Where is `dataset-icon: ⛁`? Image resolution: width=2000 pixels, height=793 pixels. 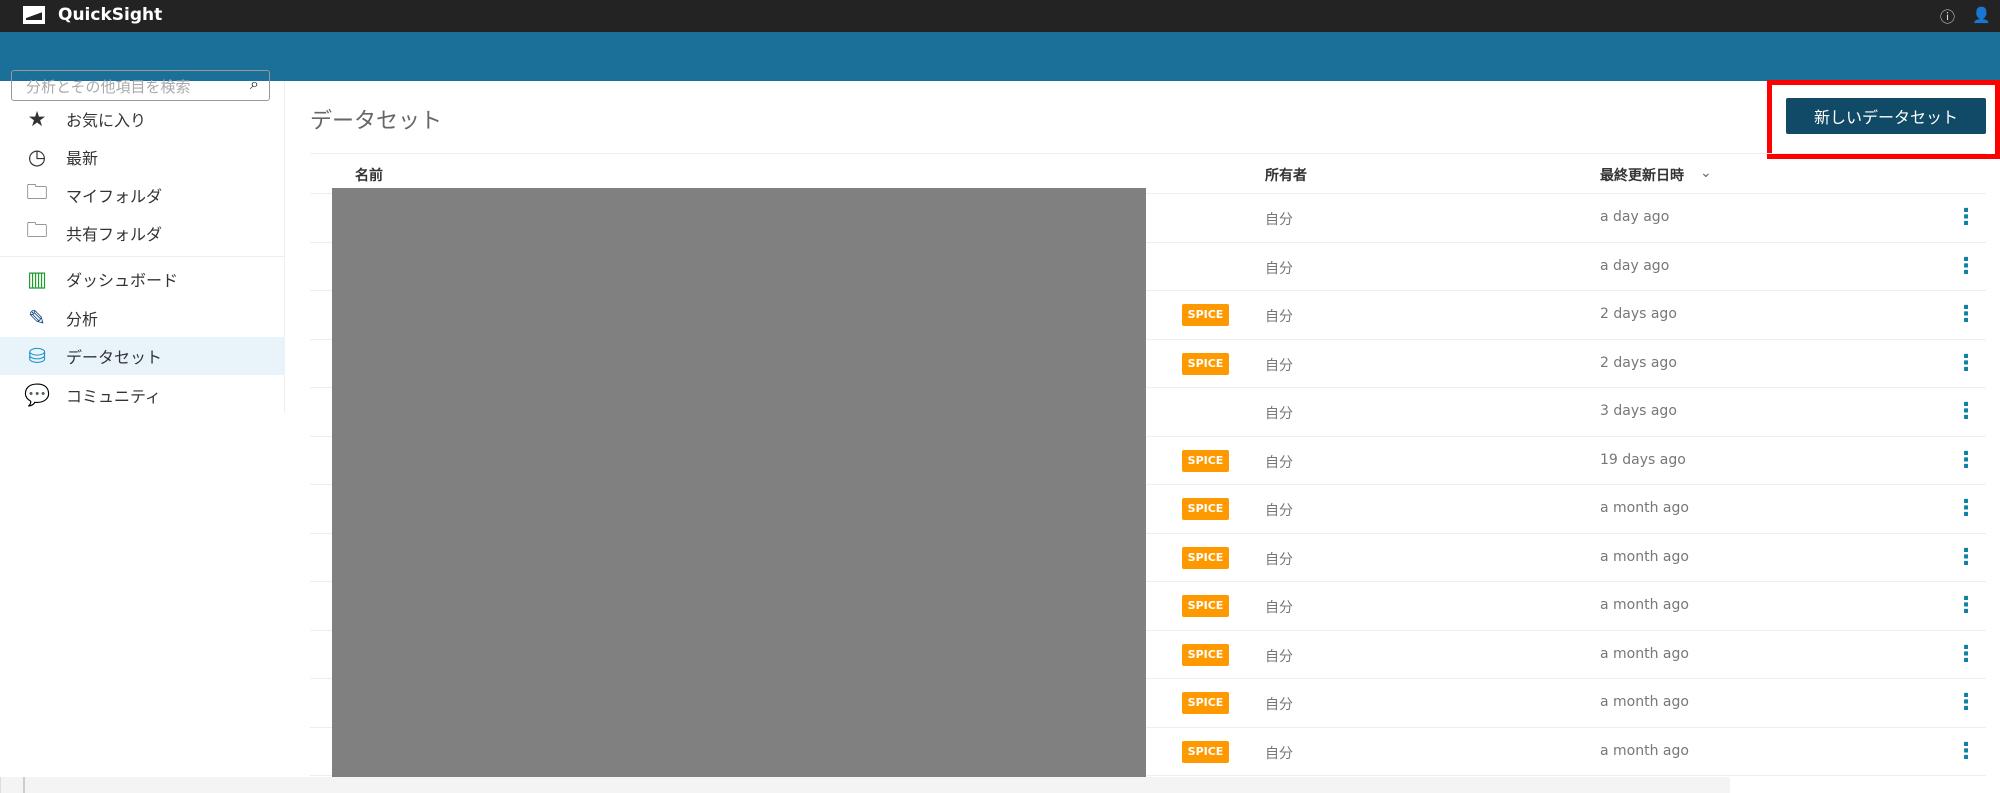
dataset-icon: ⛁ is located at coordinates (37, 356).